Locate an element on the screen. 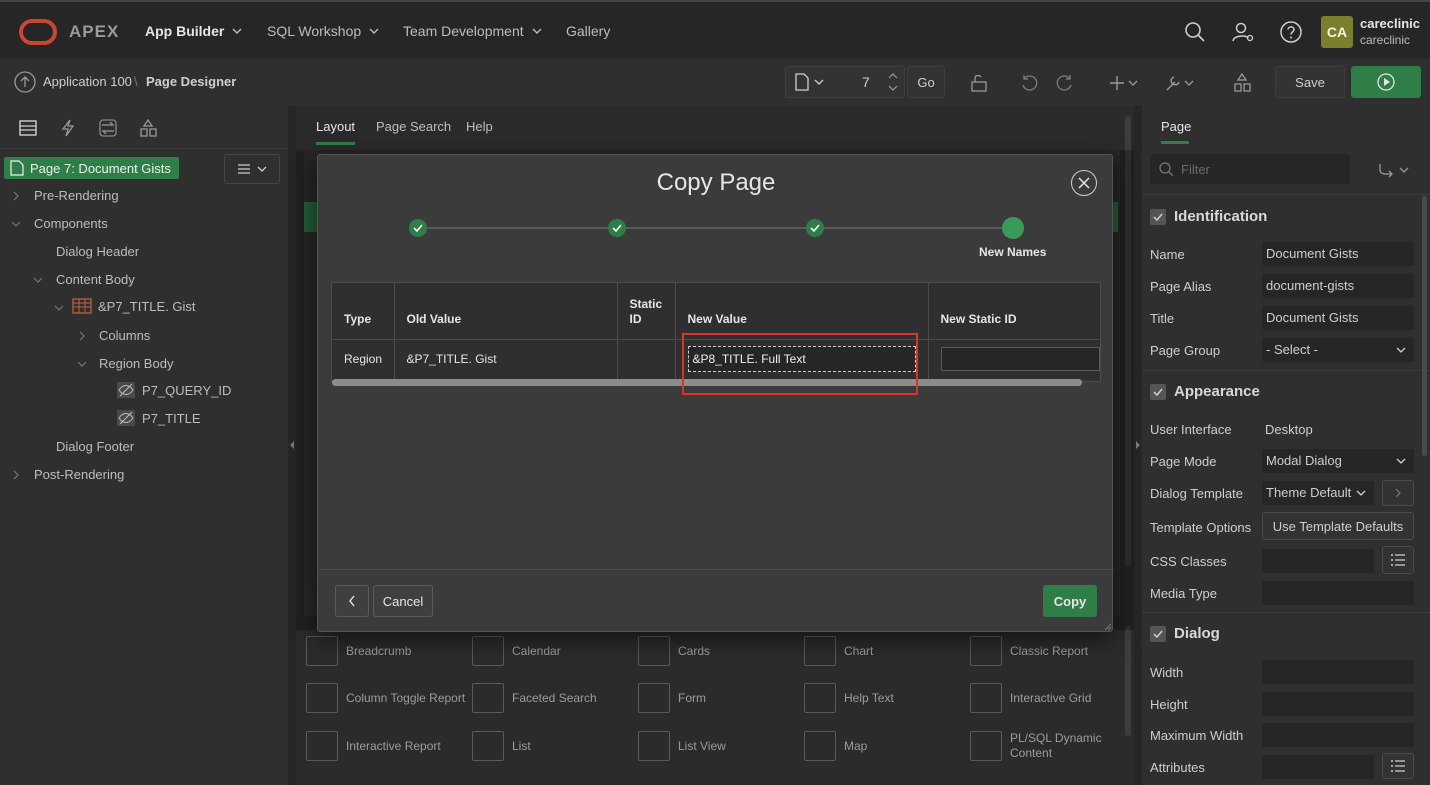 This screenshot has height=785, width=1430. new-static-id-input is located at coordinates (1020, 359).